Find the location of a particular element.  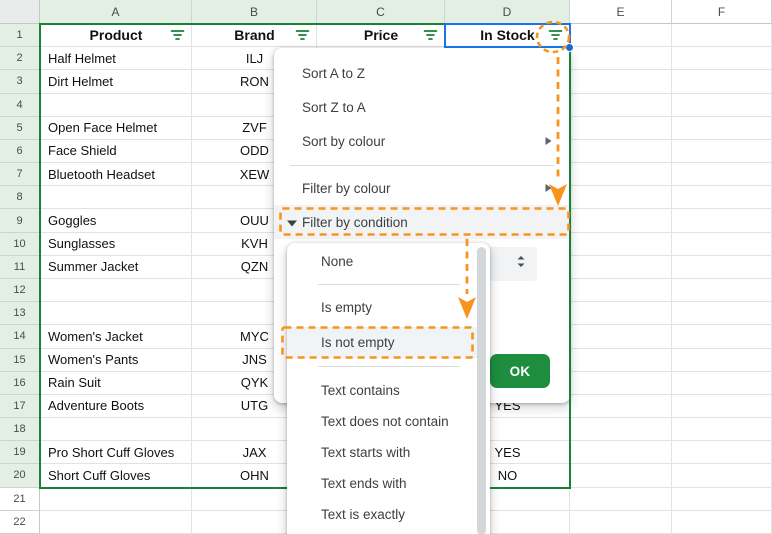

condition-menu-scrollbar is located at coordinates (481, 390).